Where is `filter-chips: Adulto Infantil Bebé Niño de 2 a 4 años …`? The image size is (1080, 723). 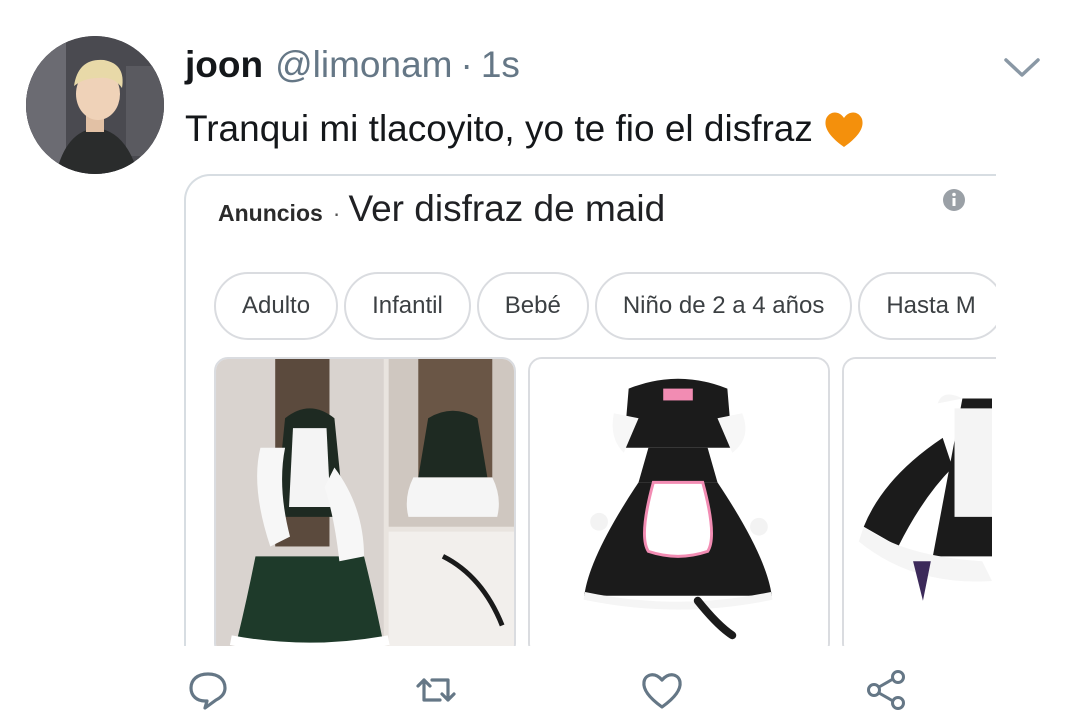 filter-chips: Adulto Infantil Bebé Niño de 2 a 4 años … is located at coordinates (605, 306).